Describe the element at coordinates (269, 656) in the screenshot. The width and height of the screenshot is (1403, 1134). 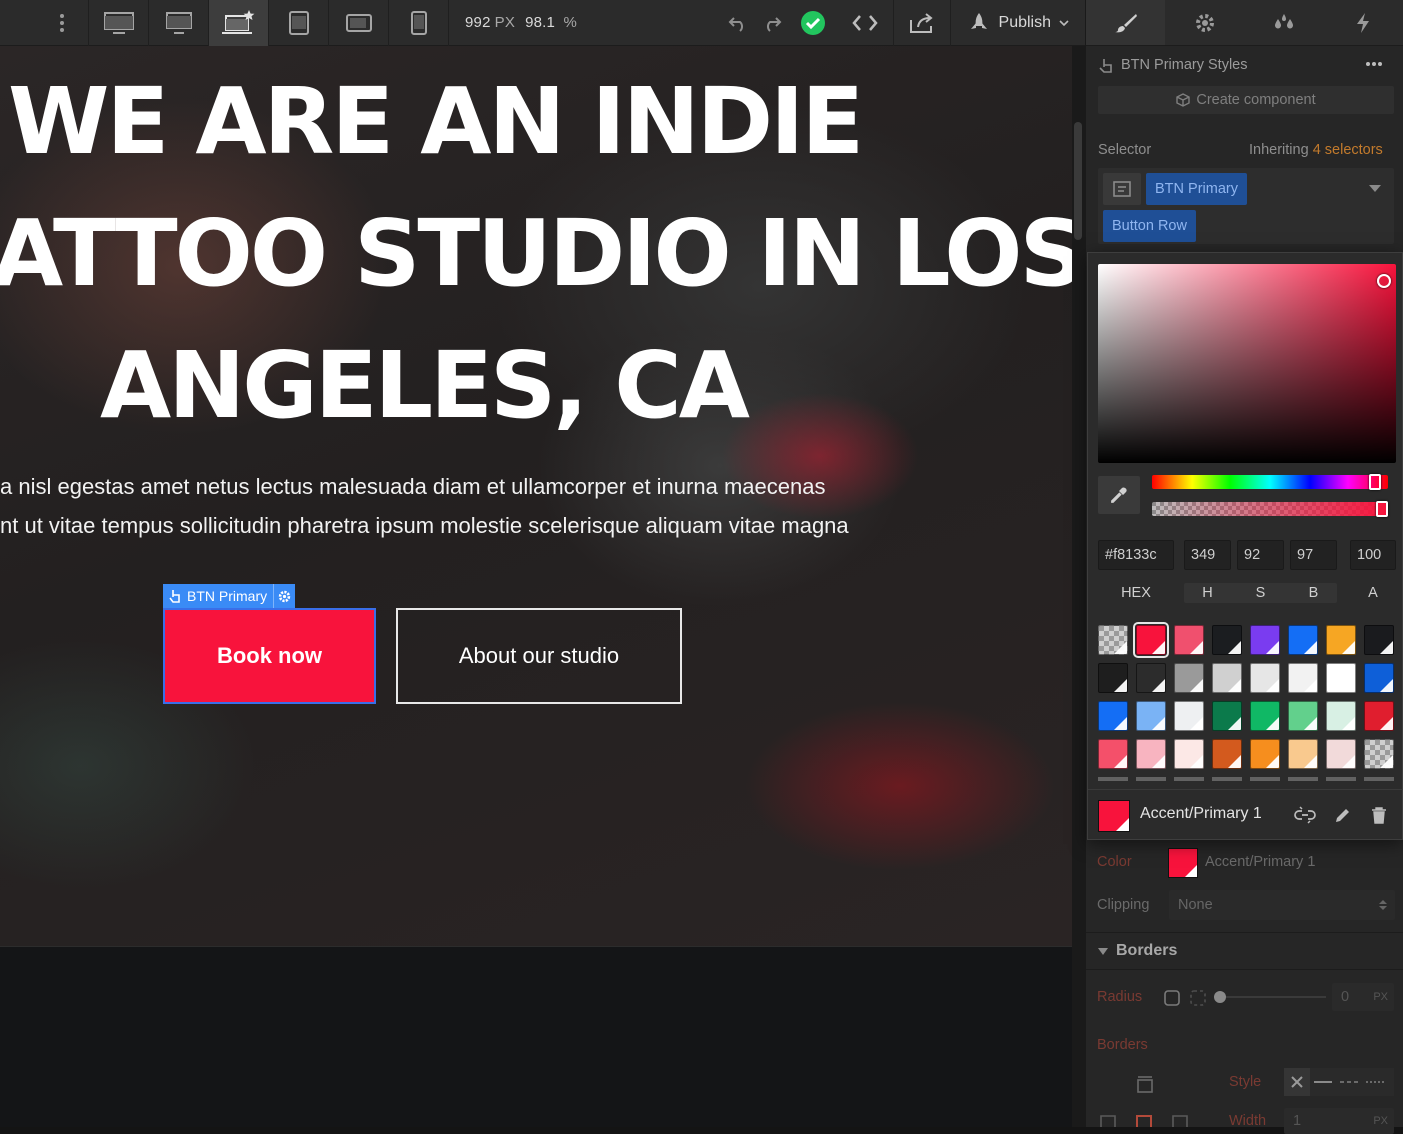
I see `book-now-button: Book now` at that location.